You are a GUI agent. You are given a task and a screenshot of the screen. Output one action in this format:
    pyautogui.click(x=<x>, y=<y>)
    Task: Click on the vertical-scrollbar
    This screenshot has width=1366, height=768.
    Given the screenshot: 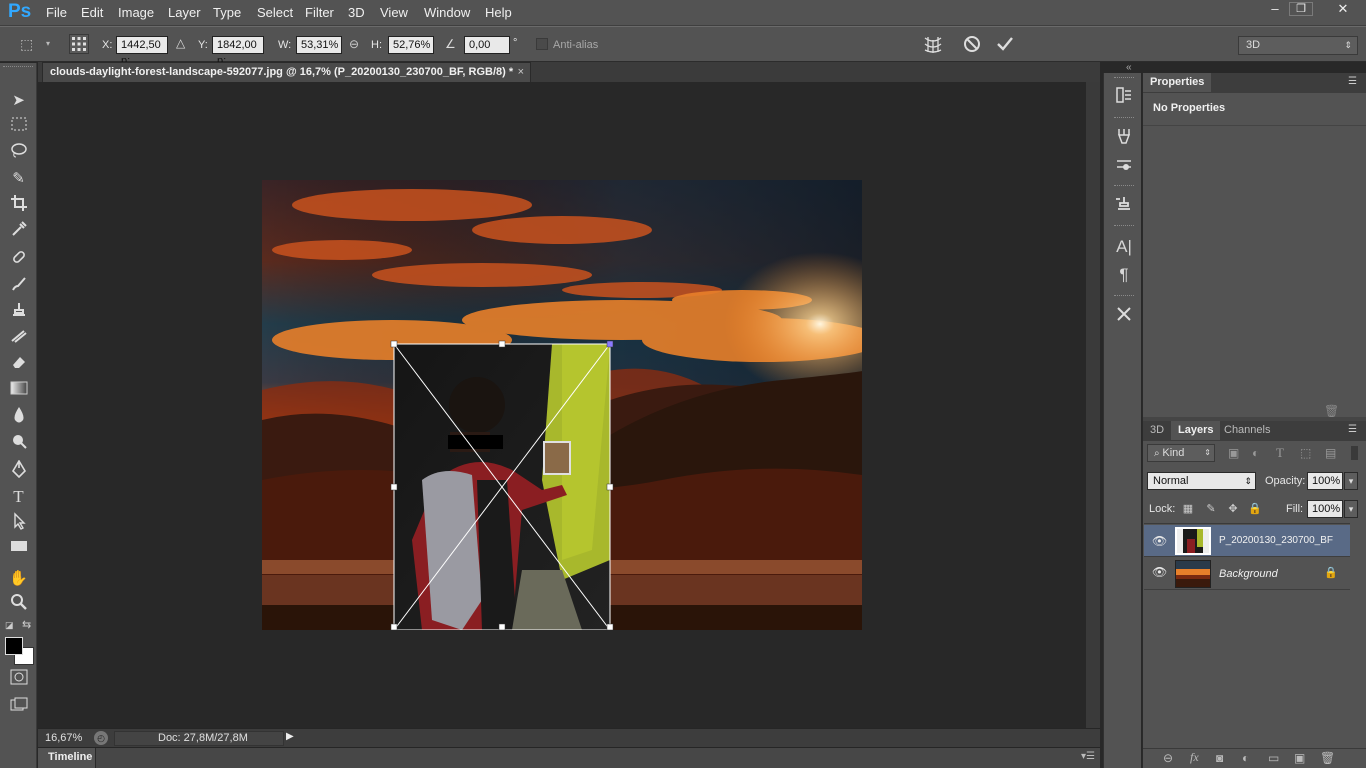 What is the action you would take?
    pyautogui.click(x=1093, y=405)
    